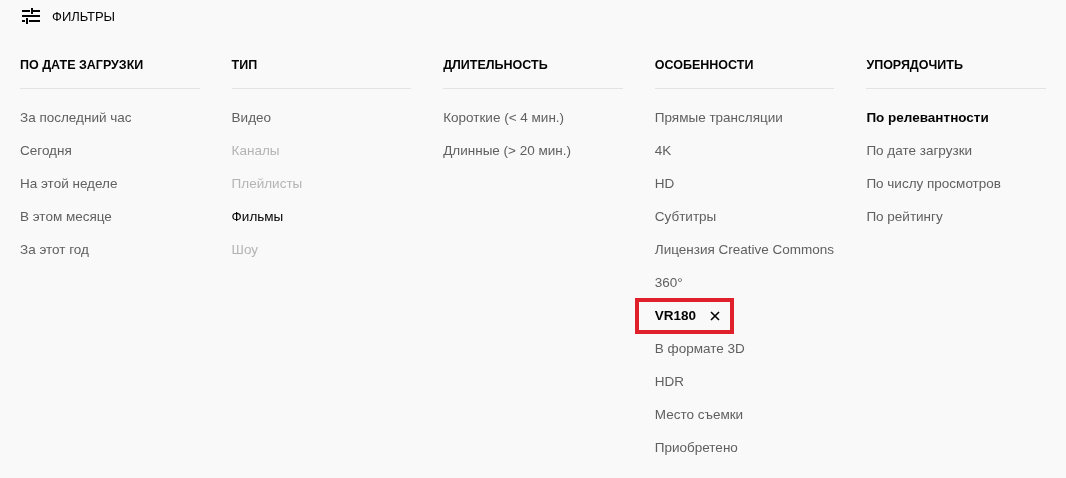  I want to click on close-icon, so click(715, 316).